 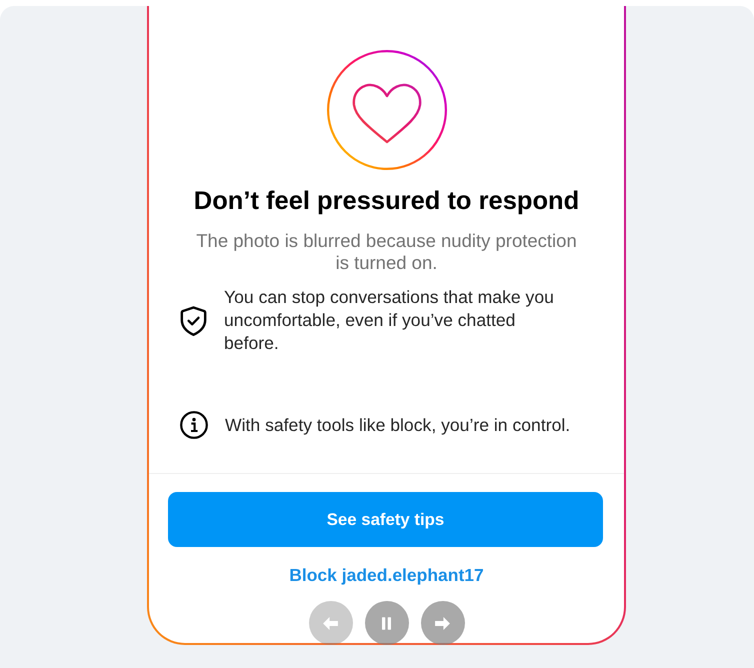 I want to click on dialog-subtitle: The photo is blurred because nudity protection is turned on., so click(x=386, y=252).